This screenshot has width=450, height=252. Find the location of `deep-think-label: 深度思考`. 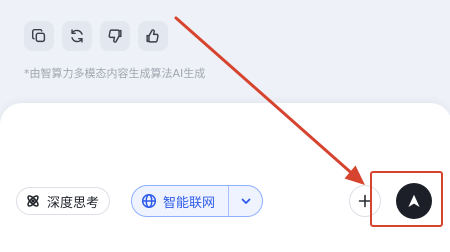

deep-think-label: 深度思考 is located at coordinates (73, 203).